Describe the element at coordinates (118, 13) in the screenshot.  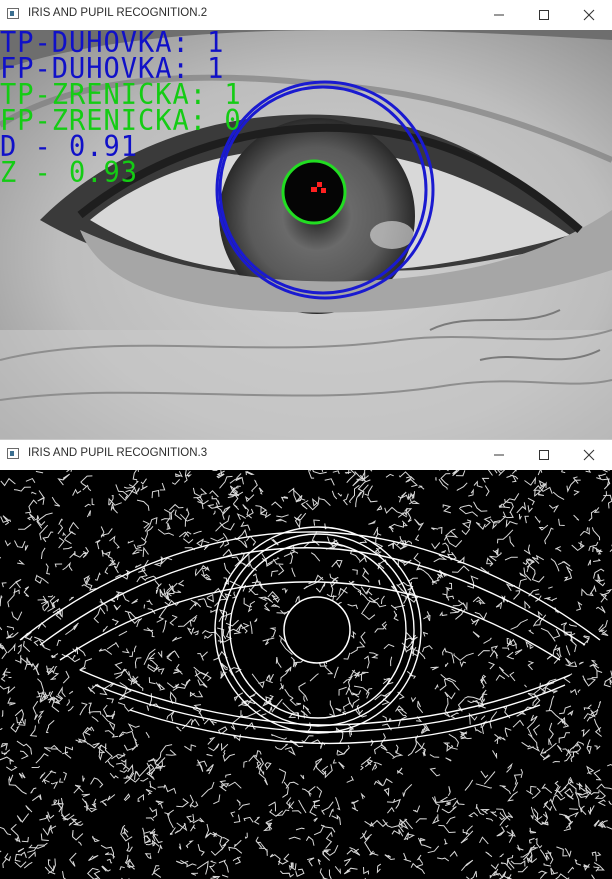
I see `window-title: IRIS AND PUPIL RECOGNITION.2` at that location.